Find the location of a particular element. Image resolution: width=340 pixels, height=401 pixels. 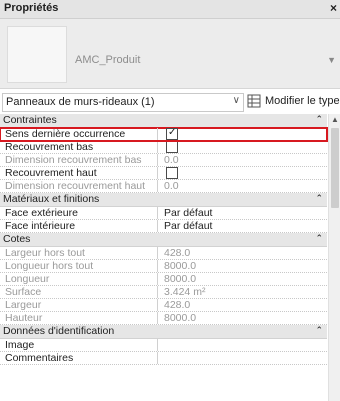

group-cotes: Cotes ⌃ is located at coordinates (163, 240).